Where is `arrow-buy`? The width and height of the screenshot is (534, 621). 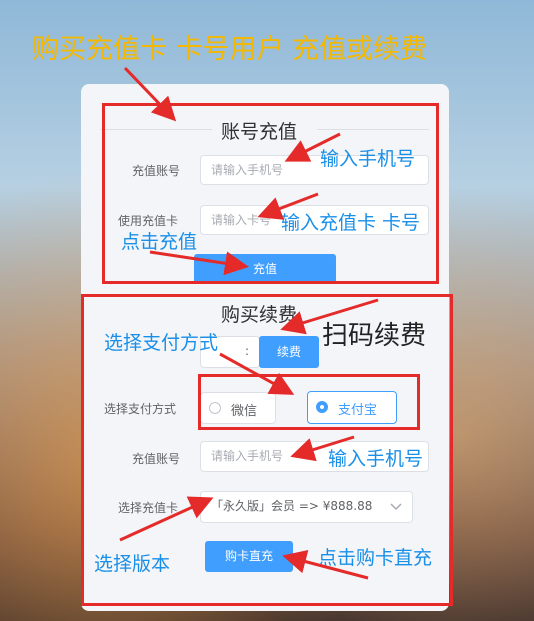 arrow-buy is located at coordinates (325, 564).